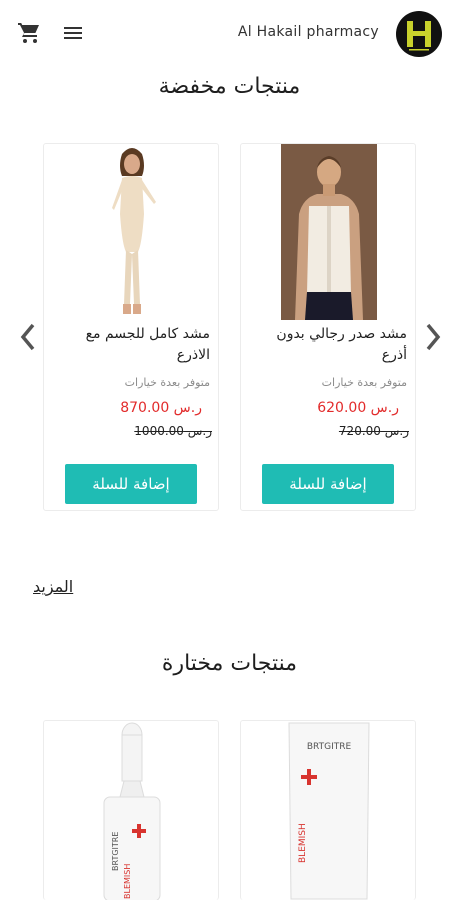 The image size is (459, 900). I want to click on chevron-left-icon, so click(28, 337).